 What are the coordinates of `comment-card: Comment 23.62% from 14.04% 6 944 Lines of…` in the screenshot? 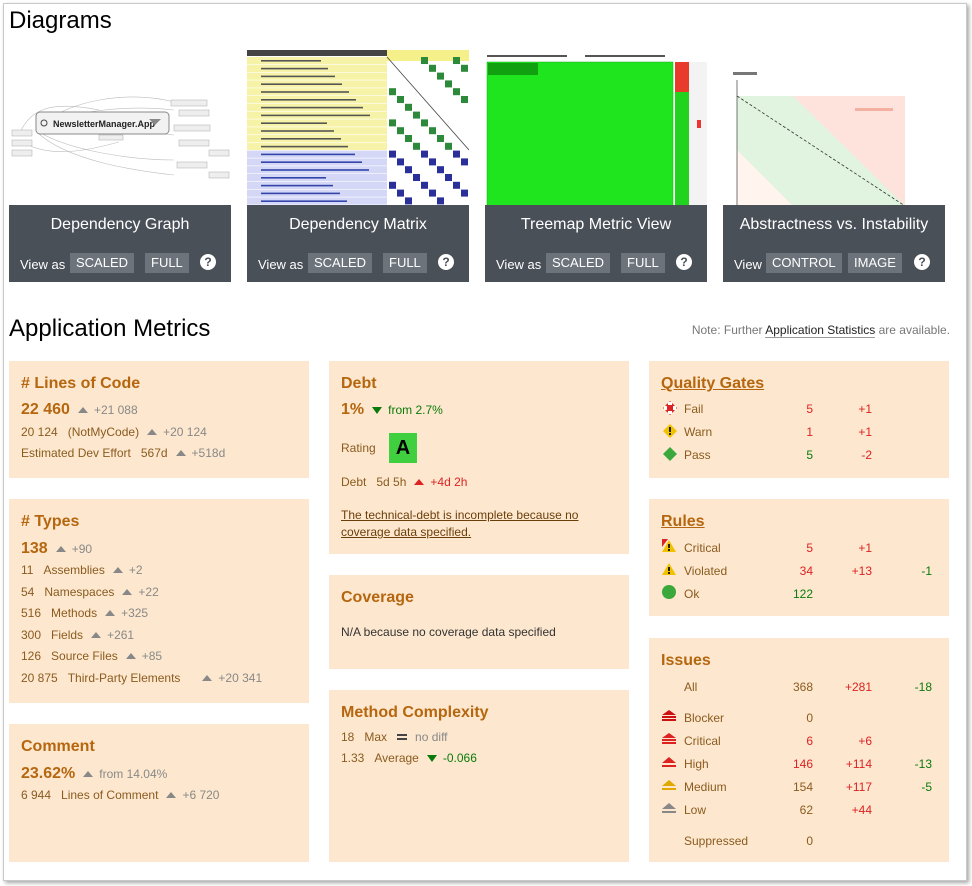 It's located at (159, 793).